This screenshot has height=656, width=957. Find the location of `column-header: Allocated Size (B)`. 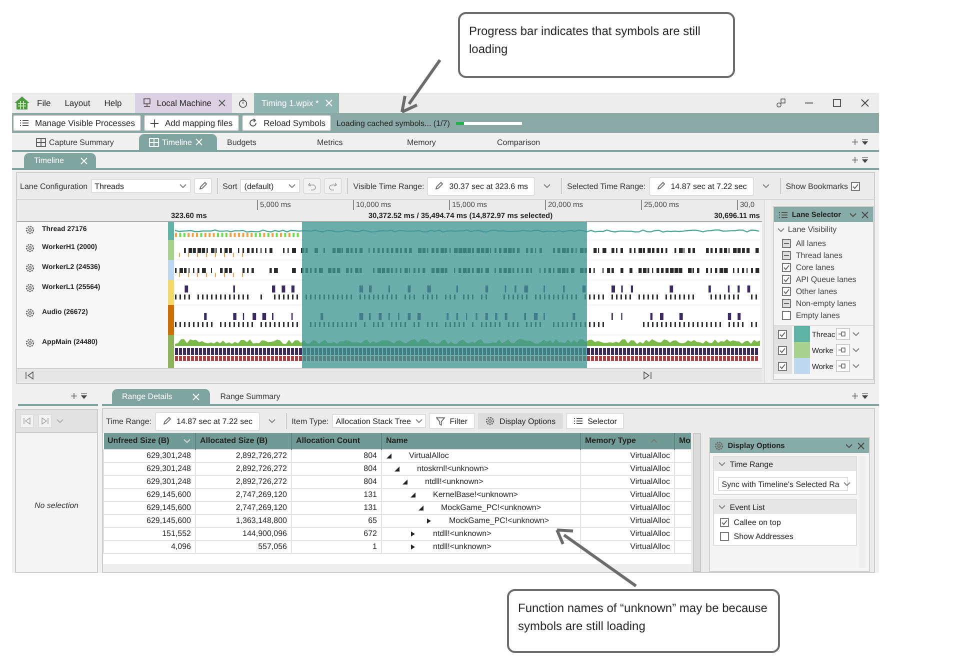

column-header: Allocated Size (B) is located at coordinates (244, 441).